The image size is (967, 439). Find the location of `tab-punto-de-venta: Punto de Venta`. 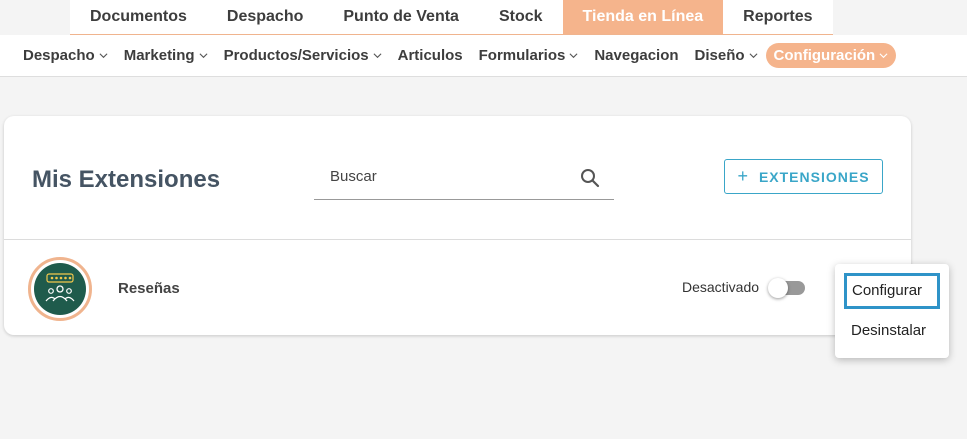

tab-punto-de-venta: Punto de Venta is located at coordinates (401, 17).